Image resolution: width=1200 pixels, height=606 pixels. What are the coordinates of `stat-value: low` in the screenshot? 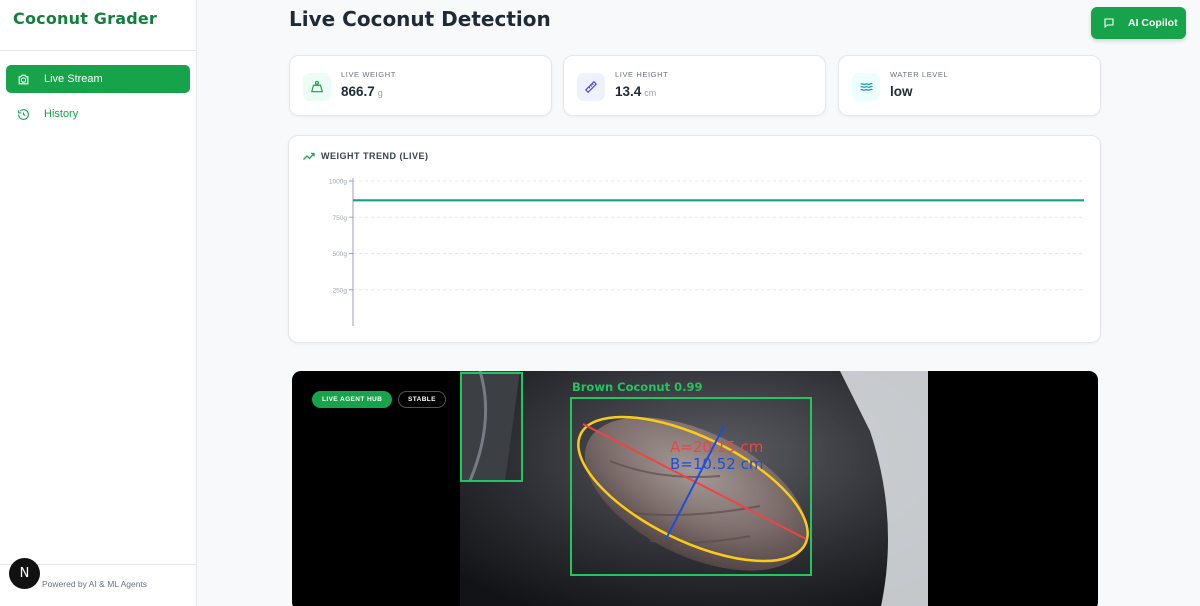 It's located at (901, 91).